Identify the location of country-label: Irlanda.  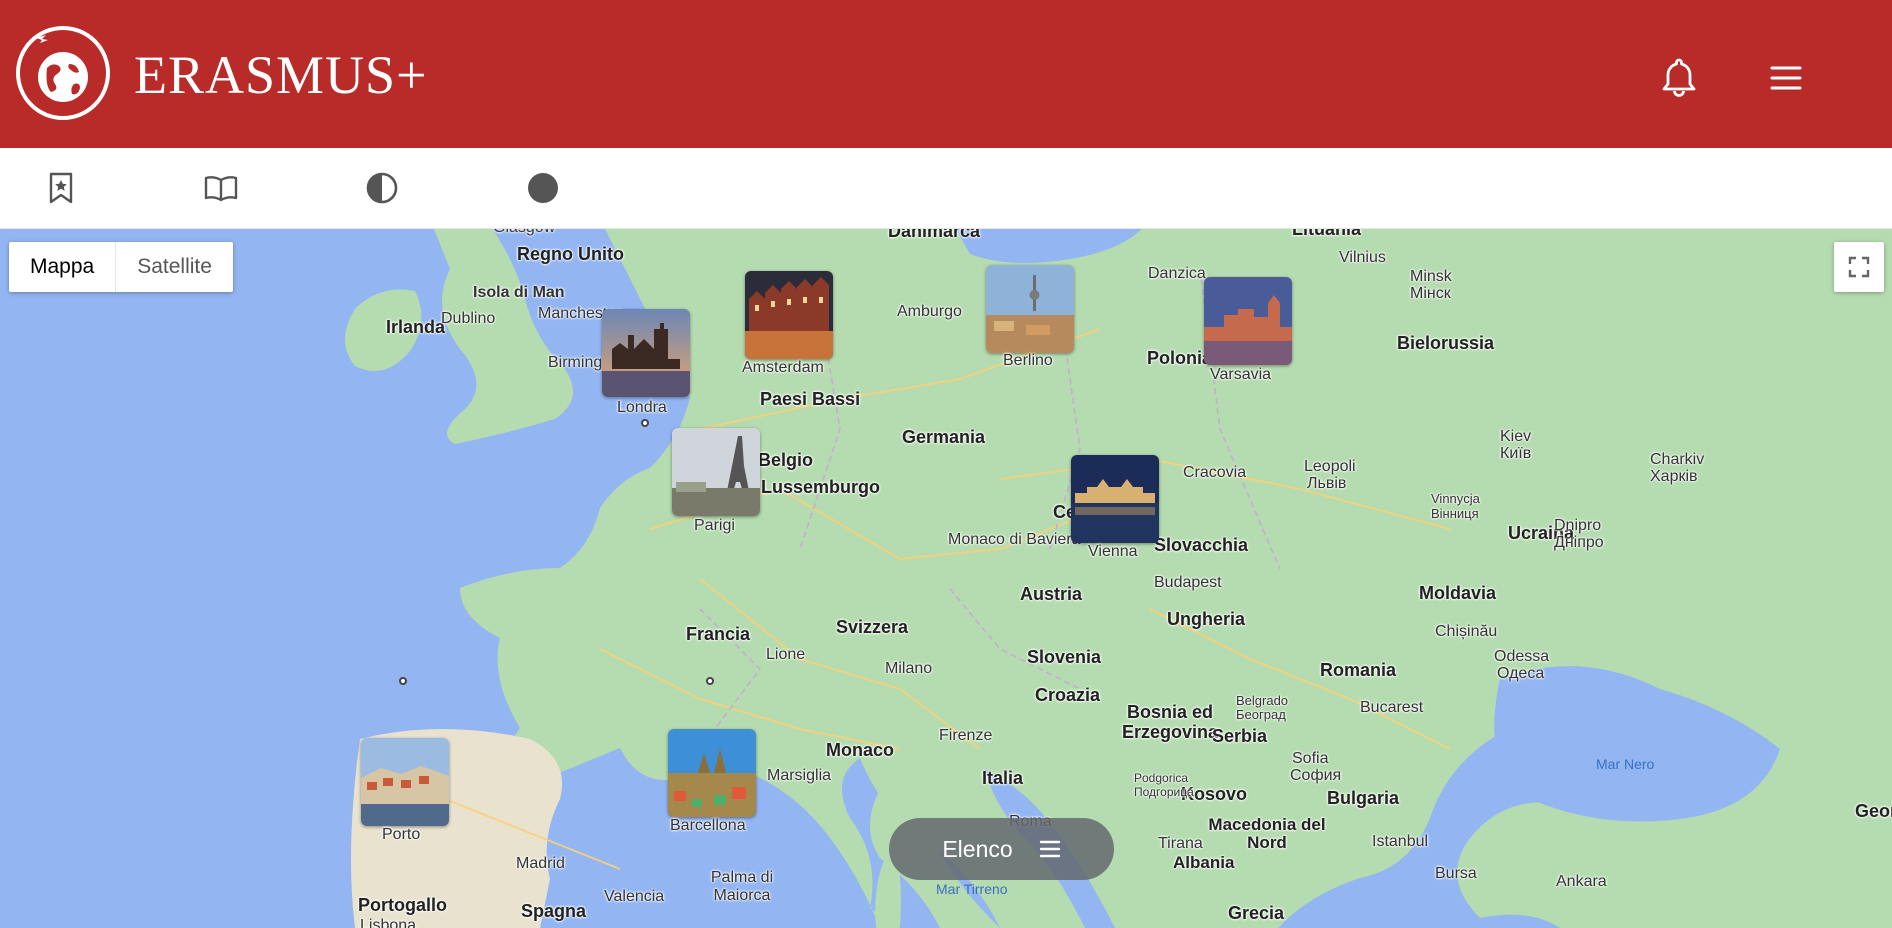
(416, 327).